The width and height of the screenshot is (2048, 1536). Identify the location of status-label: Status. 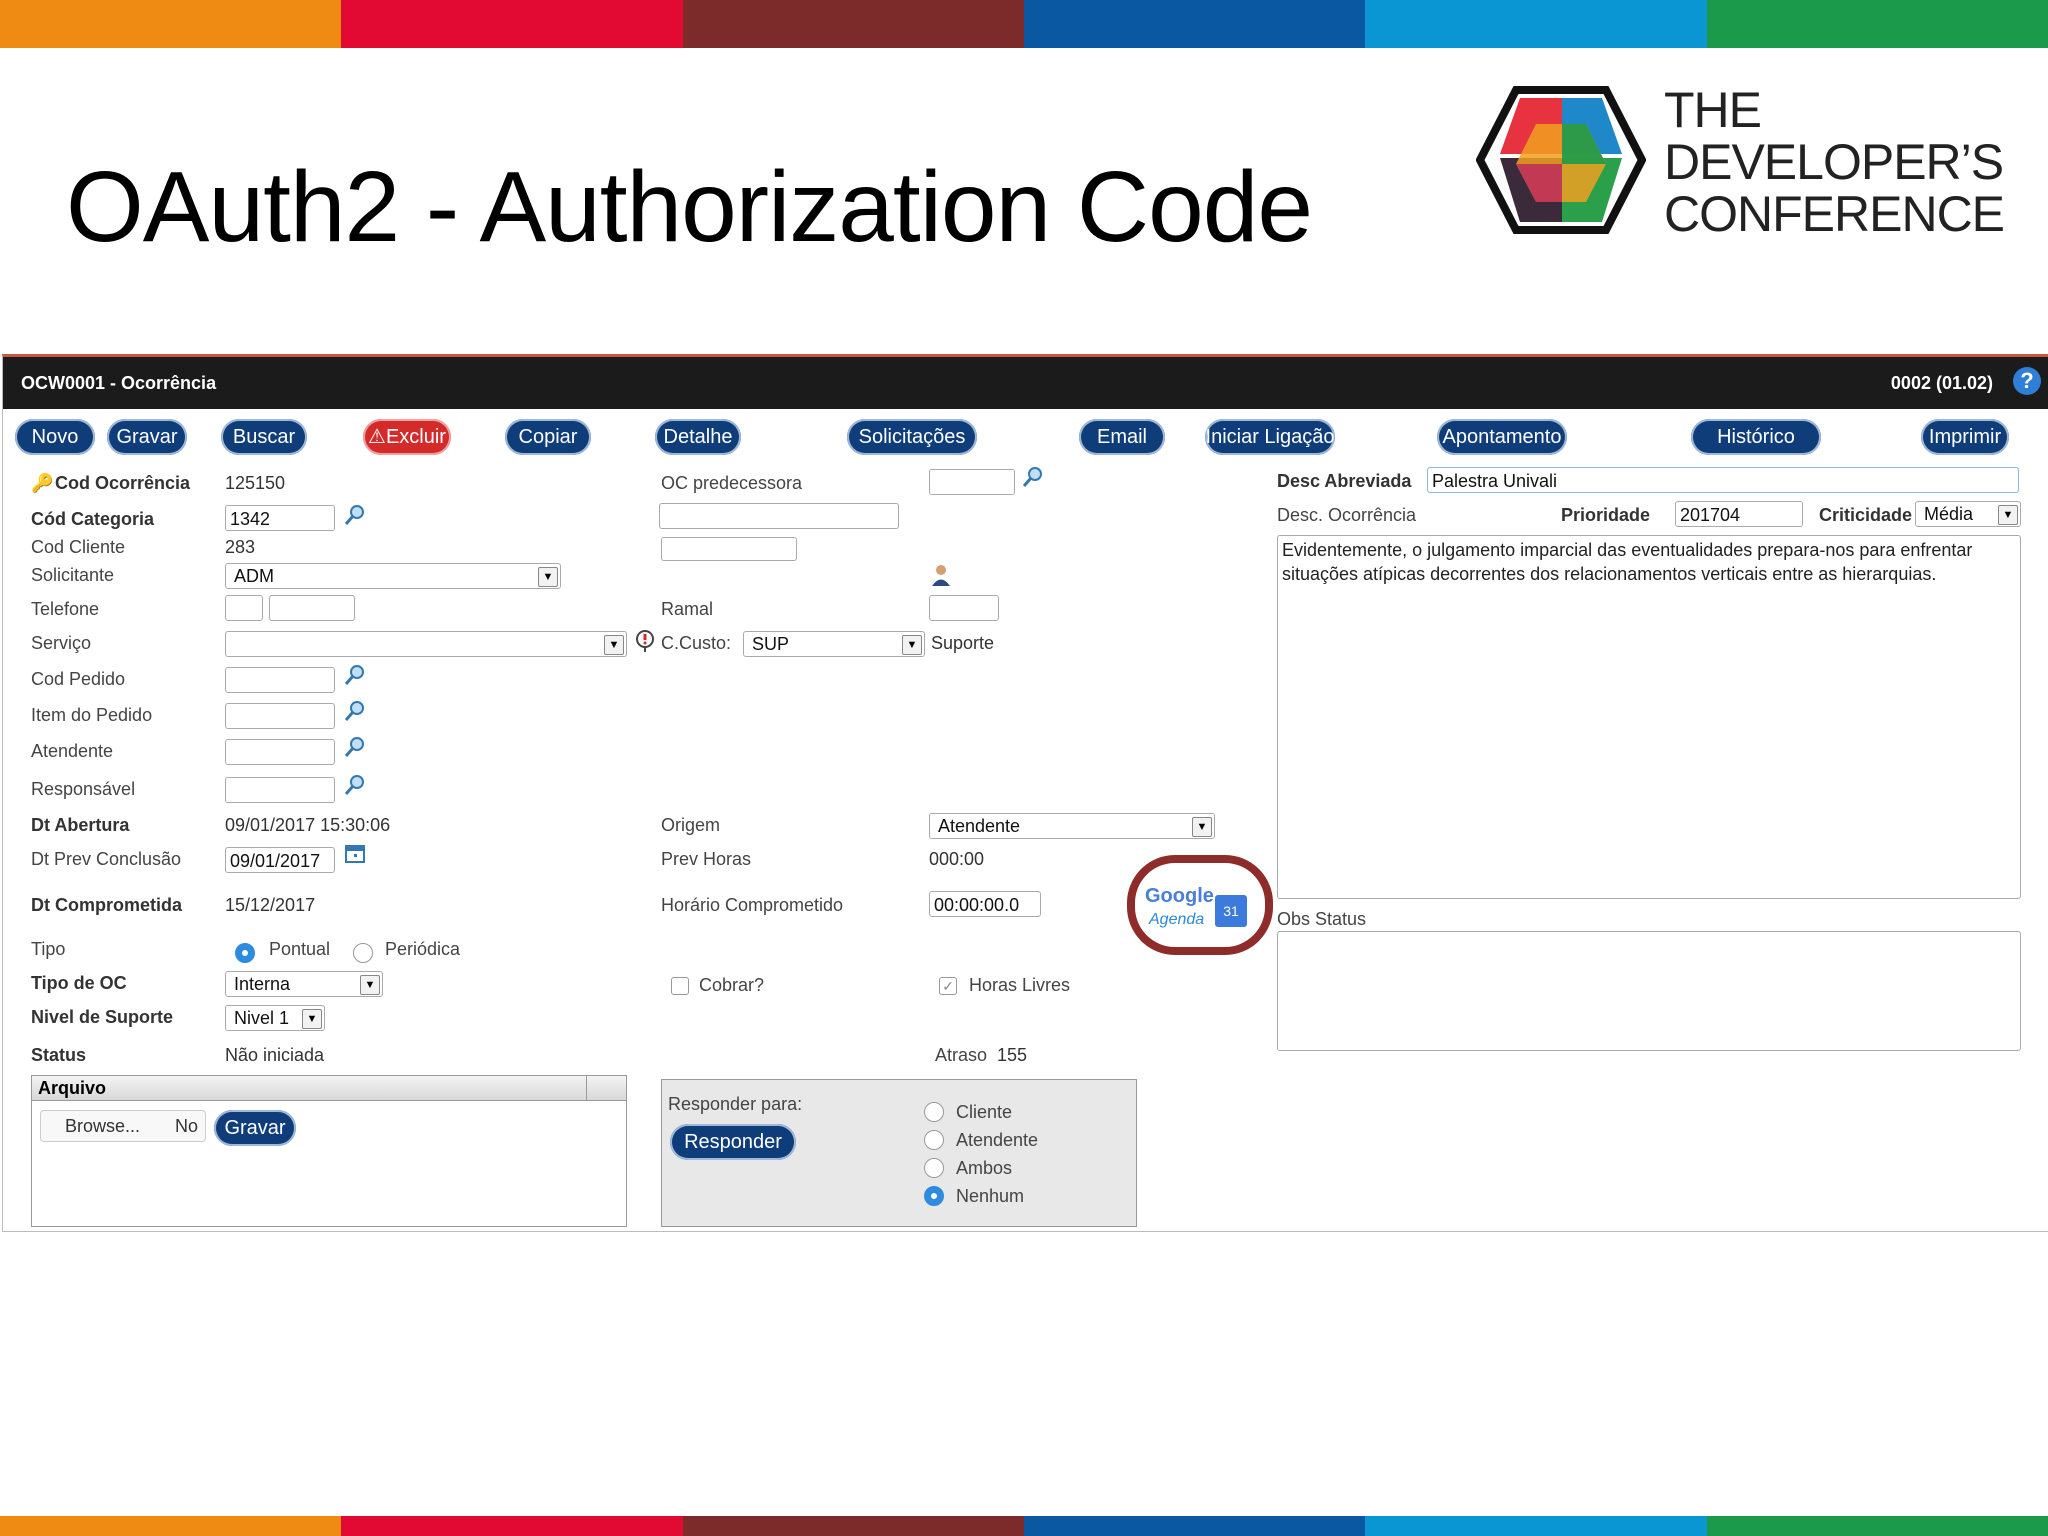
(59, 1055).